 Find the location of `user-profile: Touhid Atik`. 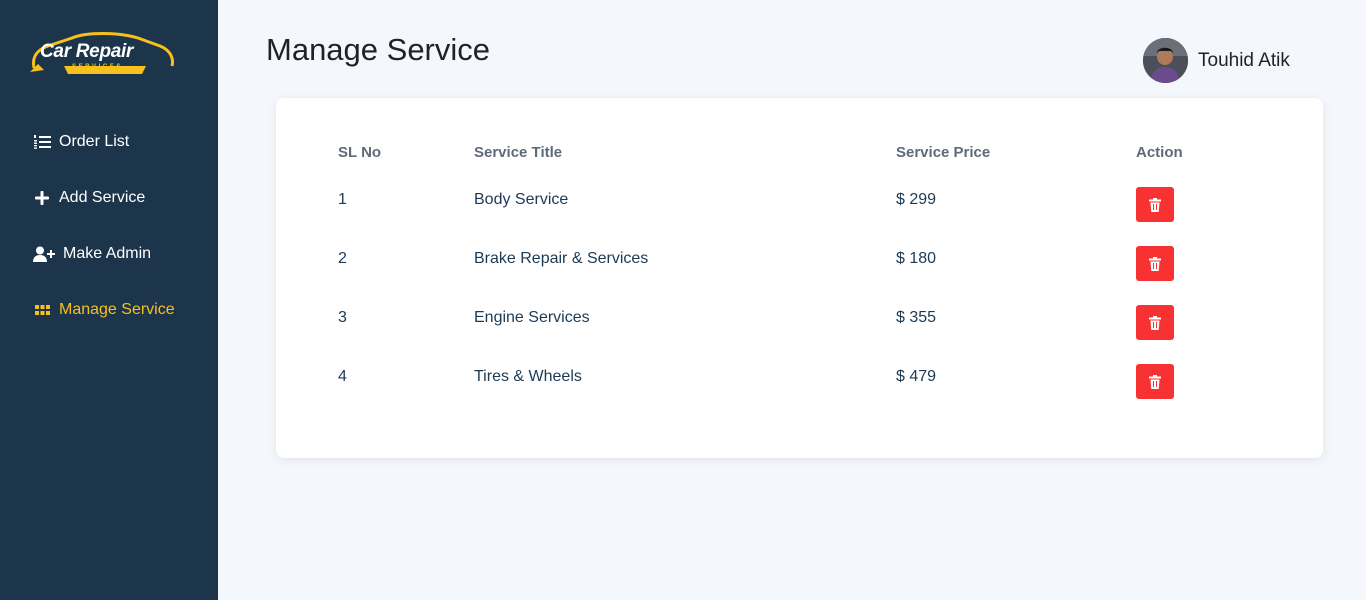

user-profile: Touhid Atik is located at coordinates (1216, 60).